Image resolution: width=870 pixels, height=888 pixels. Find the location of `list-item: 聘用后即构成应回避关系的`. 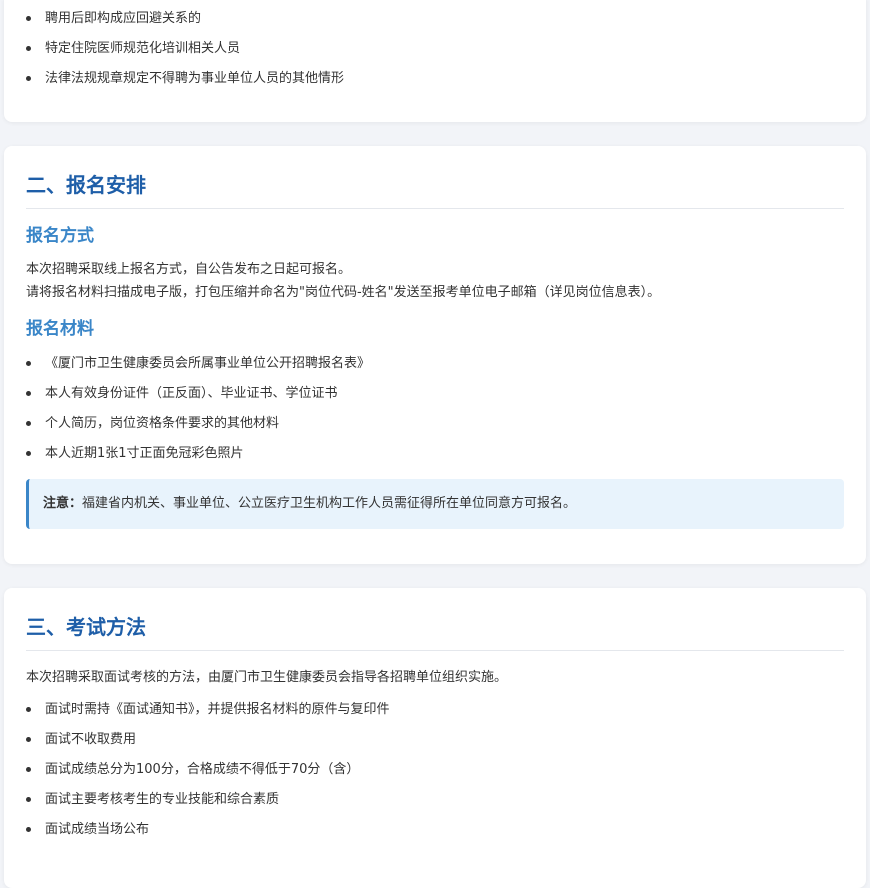

list-item: 聘用后即构成应回避关系的 is located at coordinates (185, 18).